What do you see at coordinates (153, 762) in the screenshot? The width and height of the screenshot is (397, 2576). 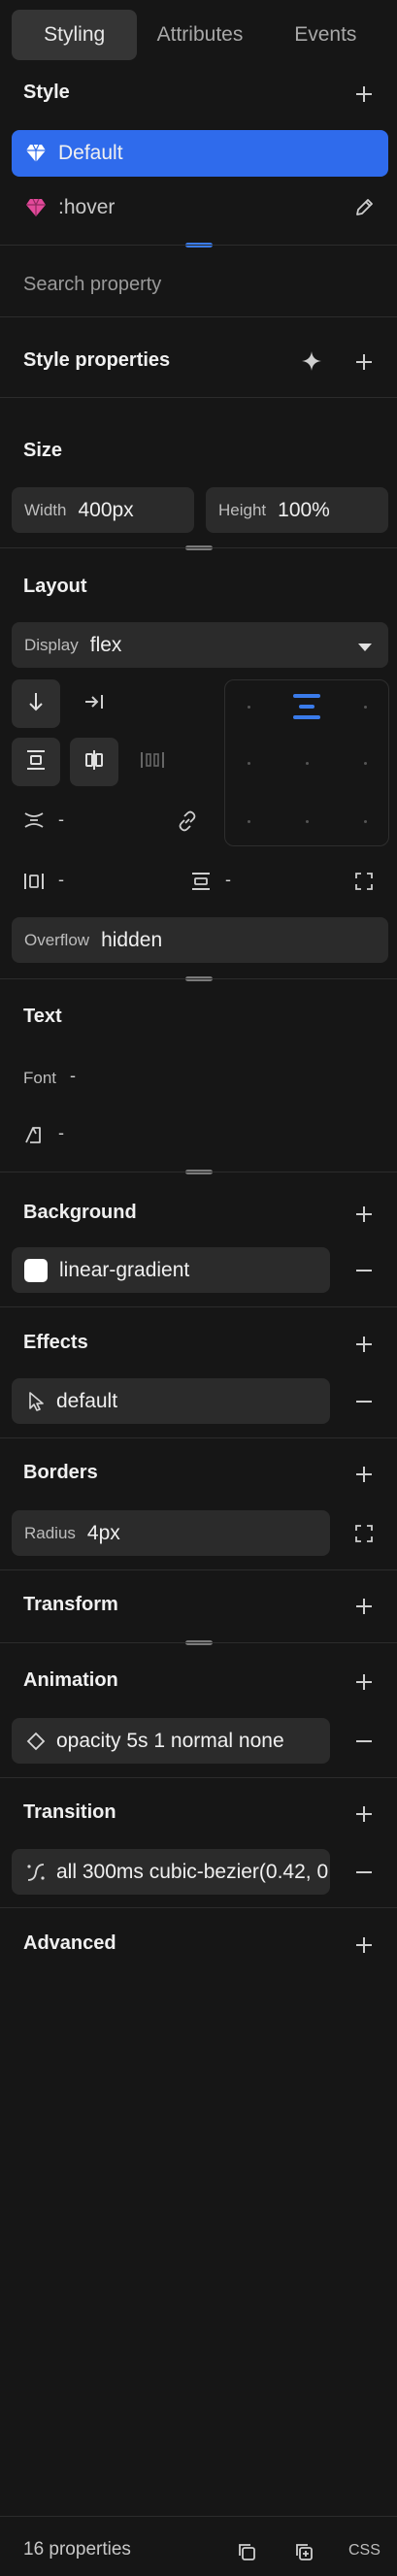 I see `distribute-button` at bounding box center [153, 762].